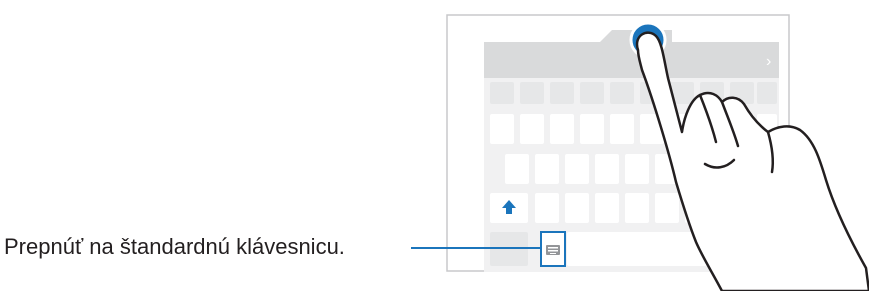 This screenshot has width=869, height=291. Describe the element at coordinates (553, 250) in the screenshot. I see `keyboard-switch-icon` at that location.